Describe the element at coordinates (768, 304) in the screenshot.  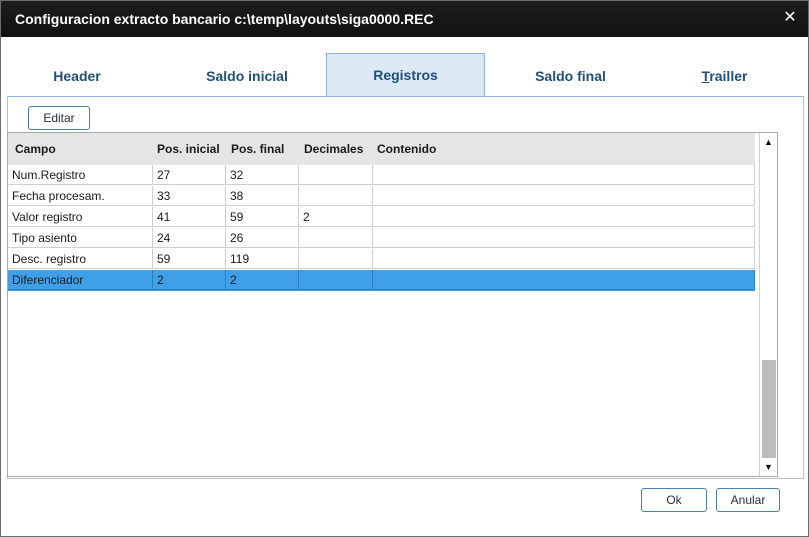
I see `vertical-scrollbar: ▲ ▼` at that location.